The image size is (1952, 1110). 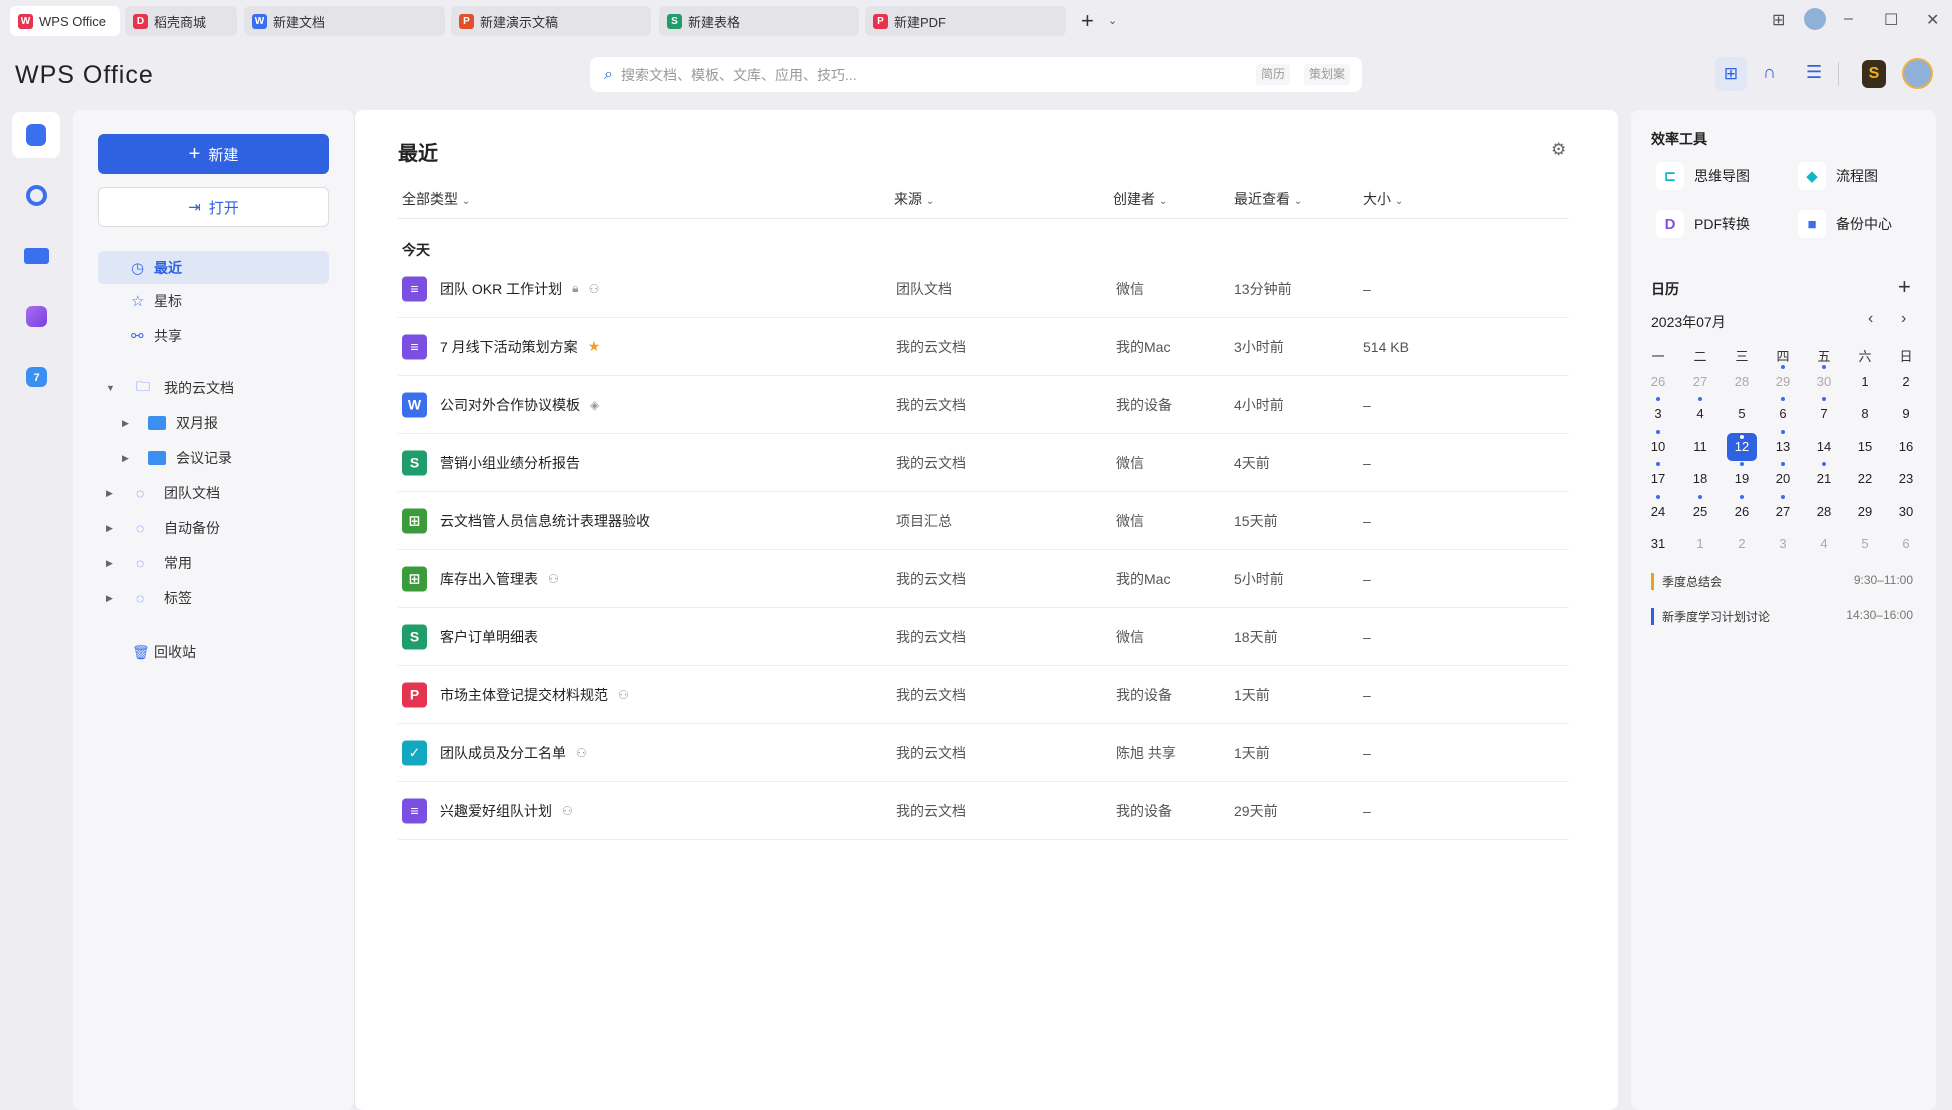 What do you see at coordinates (170, 423) in the screenshot?
I see `tree-subitem: ▶ 双月报` at bounding box center [170, 423].